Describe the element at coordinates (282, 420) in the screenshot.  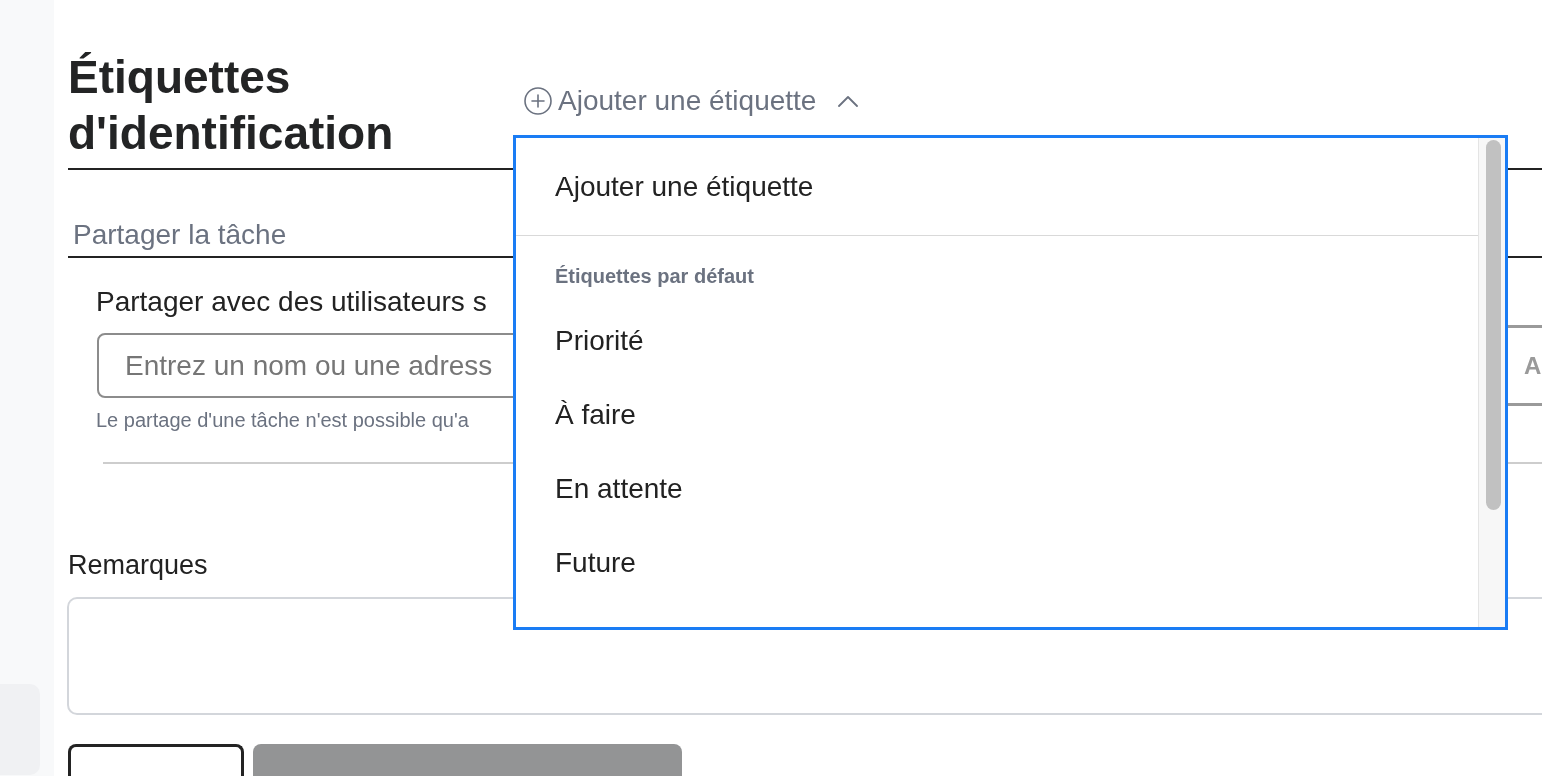
I see `hint-text: Le partage d'une tâche n'est possible qu'a` at that location.